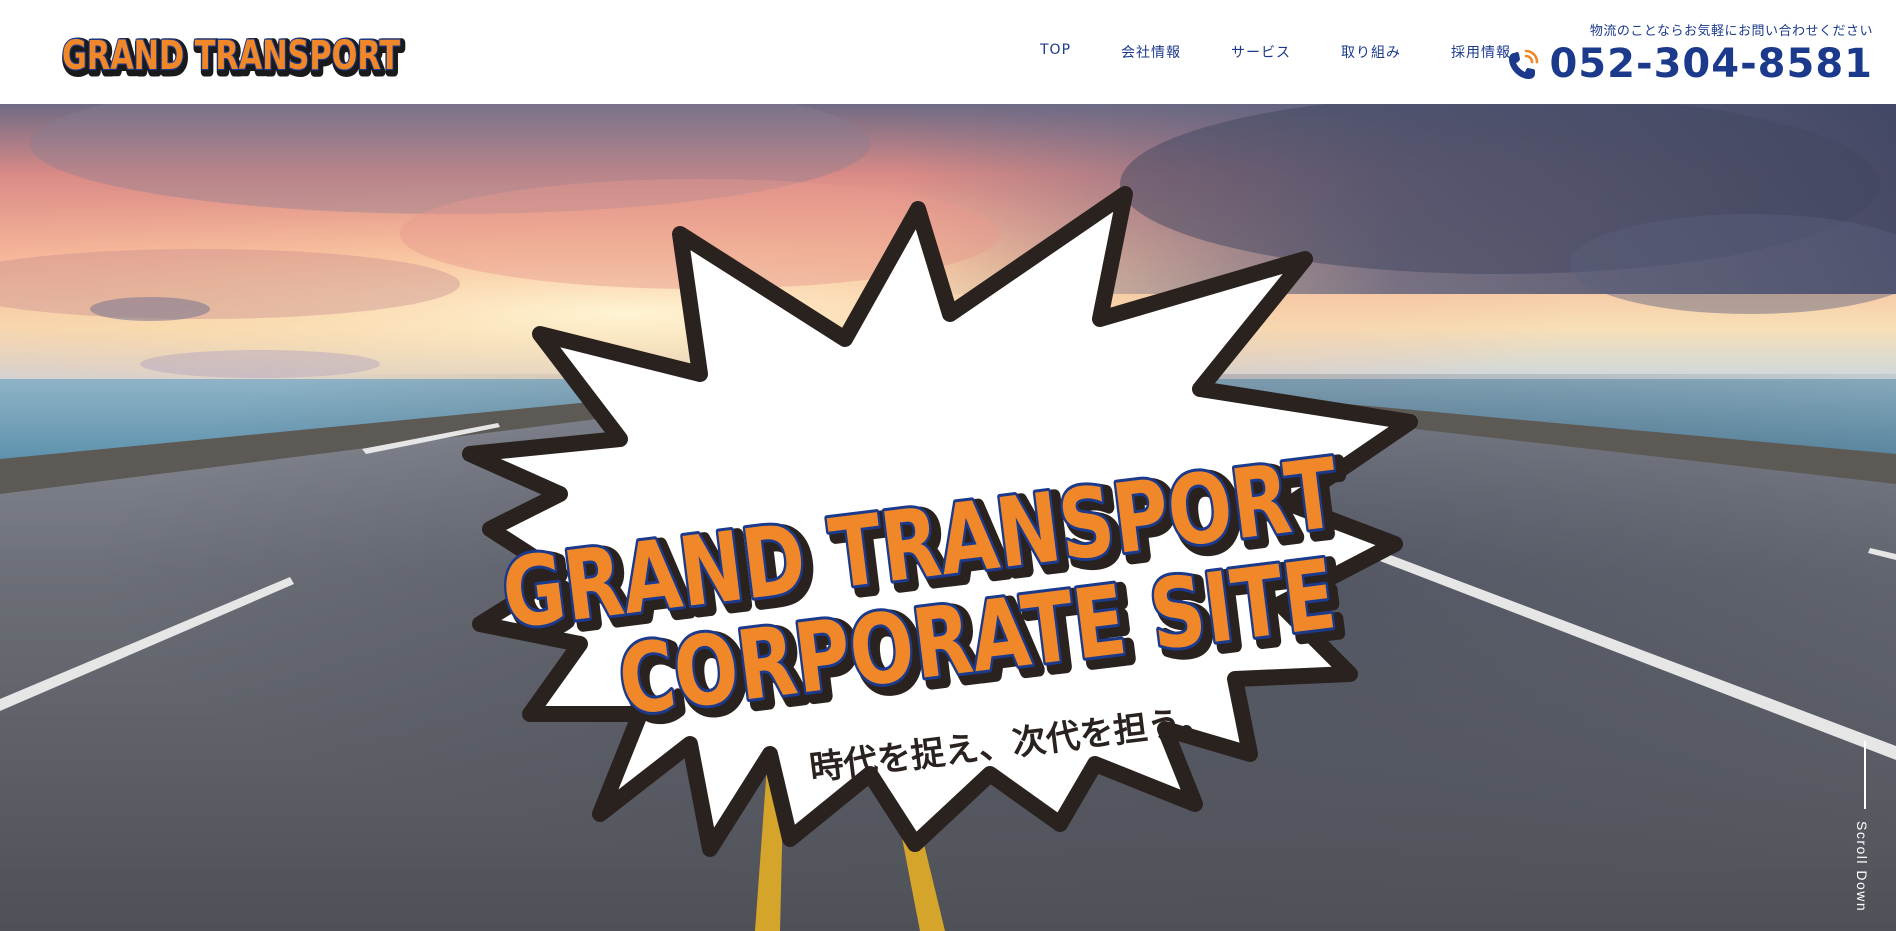 Image resolution: width=1896 pixels, height=931 pixels. Describe the element at coordinates (1371, 52) in the screenshot. I see `nav-item-efforts: 取り組み` at that location.